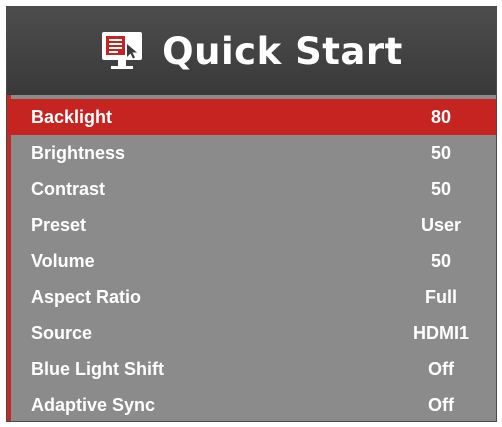  Describe the element at coordinates (251, 297) in the screenshot. I see `menu-item-aspect-ratio: Aspect Ratio Full` at that location.